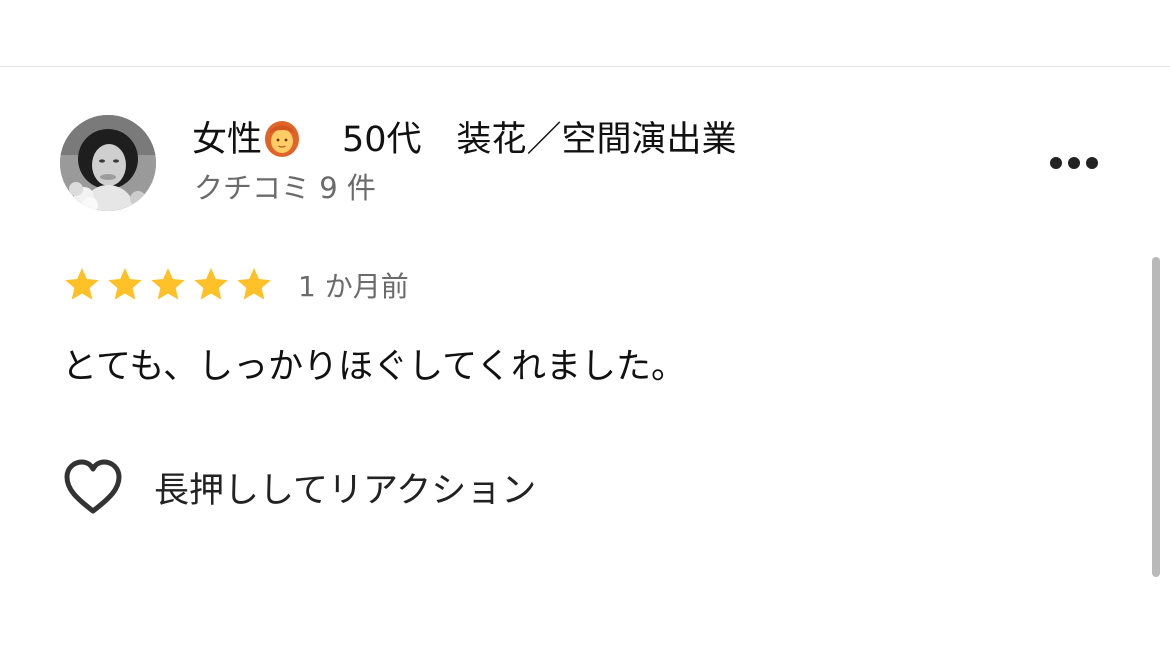 The height and width of the screenshot is (650, 1170). What do you see at coordinates (539, 140) in the screenshot?
I see `reviewer-details: 50代 装花／空間演出業` at bounding box center [539, 140].